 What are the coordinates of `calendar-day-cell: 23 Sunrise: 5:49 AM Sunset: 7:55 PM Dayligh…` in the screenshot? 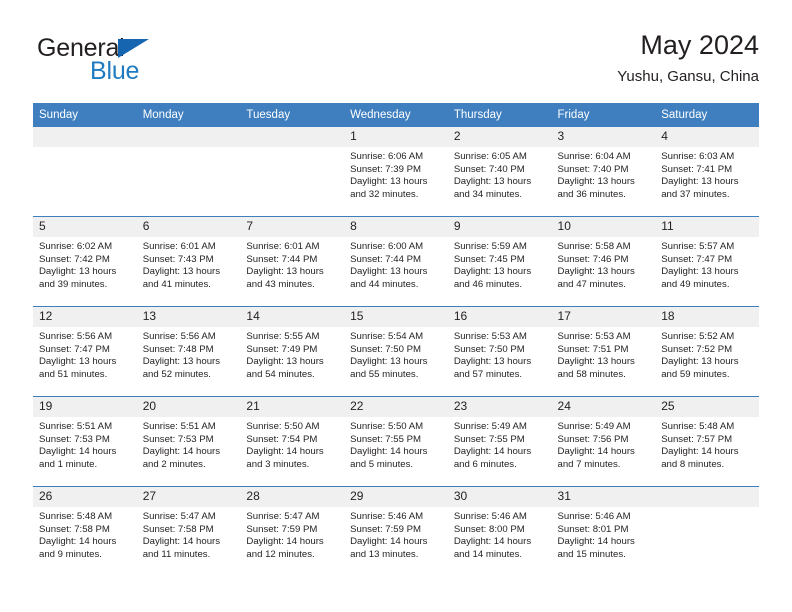 It's located at (499, 441).